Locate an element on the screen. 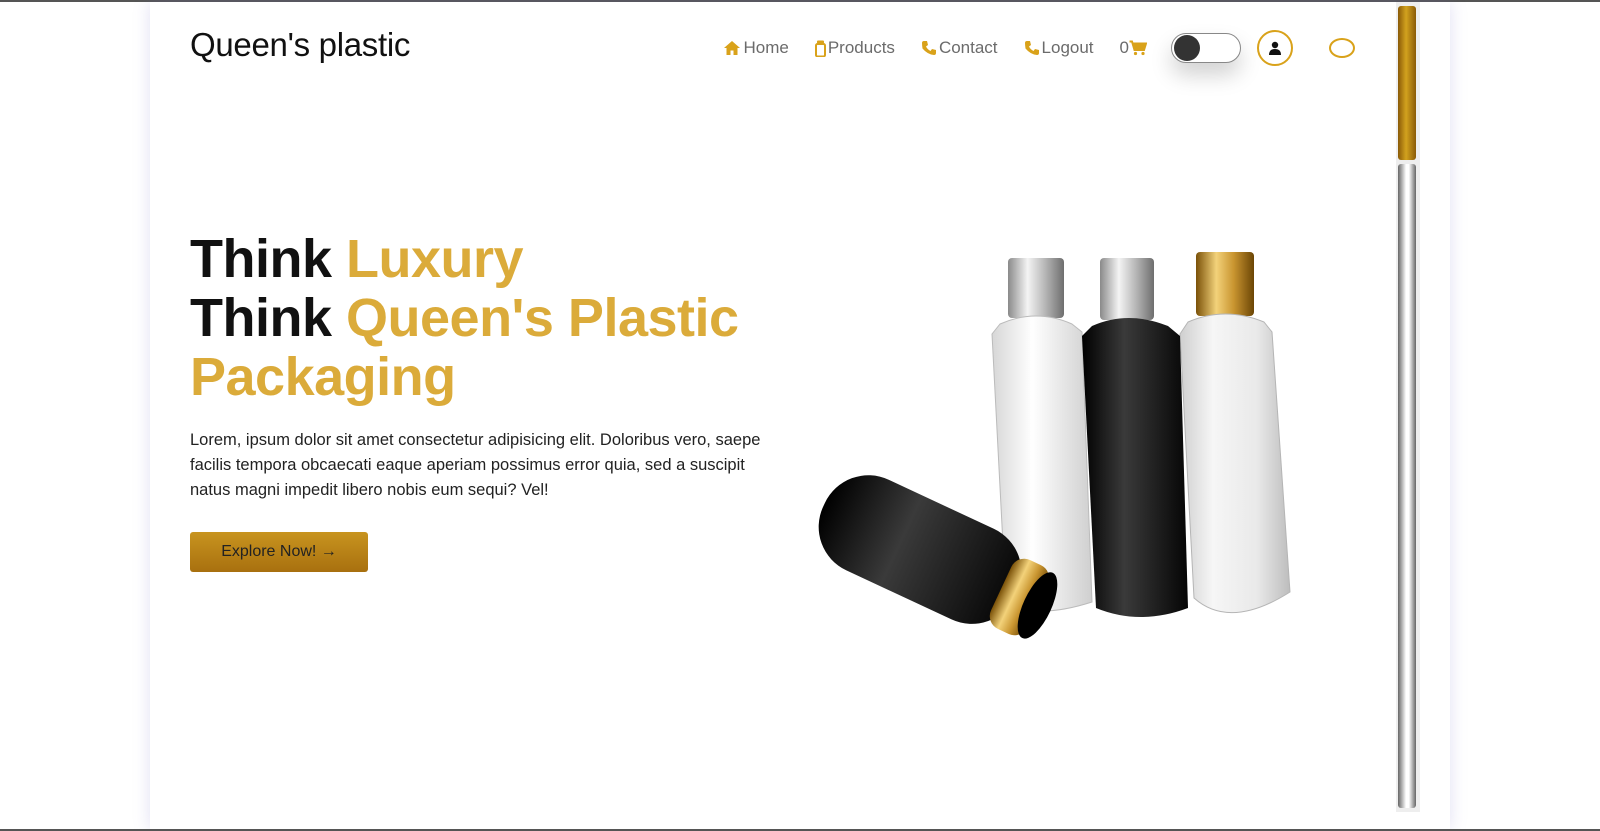 The width and height of the screenshot is (1600, 831). hero-line3-highlight: Packaging is located at coordinates (323, 377).